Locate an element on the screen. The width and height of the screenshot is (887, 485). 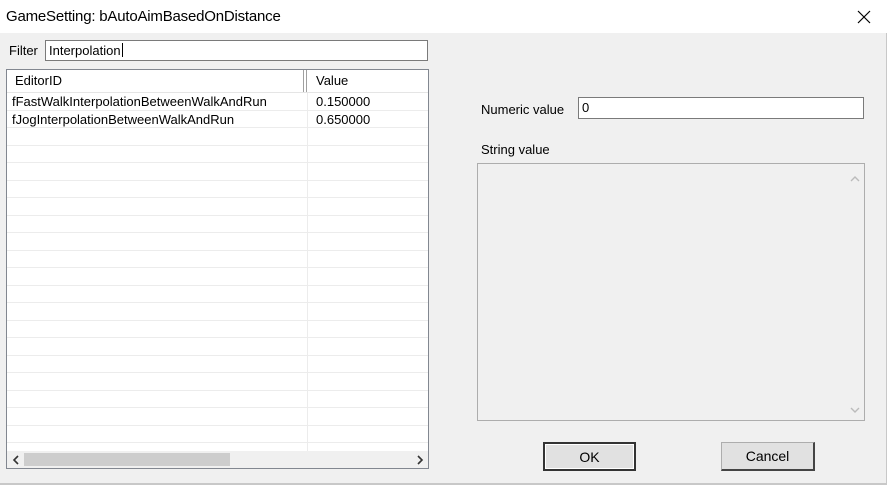
text-caret is located at coordinates (122, 50).